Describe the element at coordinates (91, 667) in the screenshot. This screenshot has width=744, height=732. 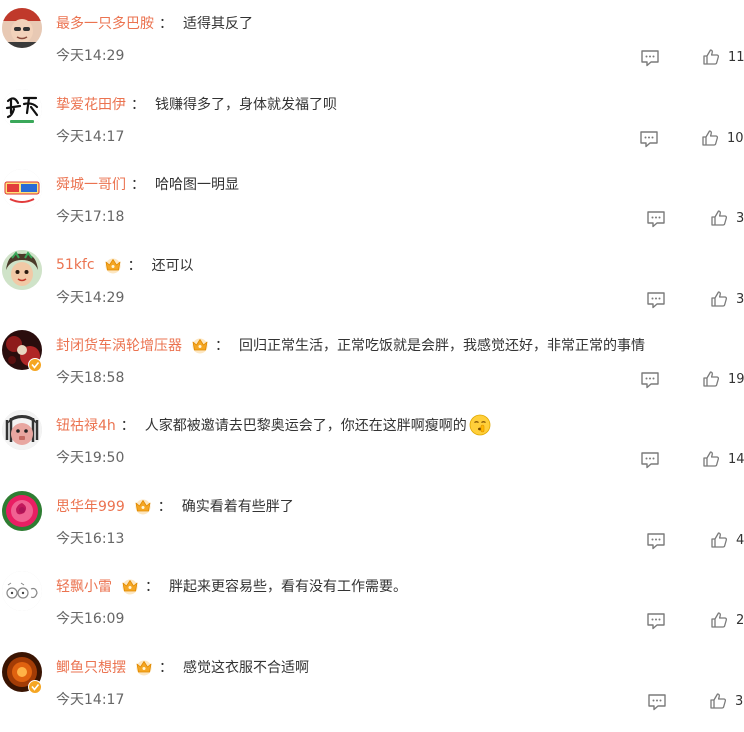
I see `username-link: 鲫鱼只想摆` at that location.